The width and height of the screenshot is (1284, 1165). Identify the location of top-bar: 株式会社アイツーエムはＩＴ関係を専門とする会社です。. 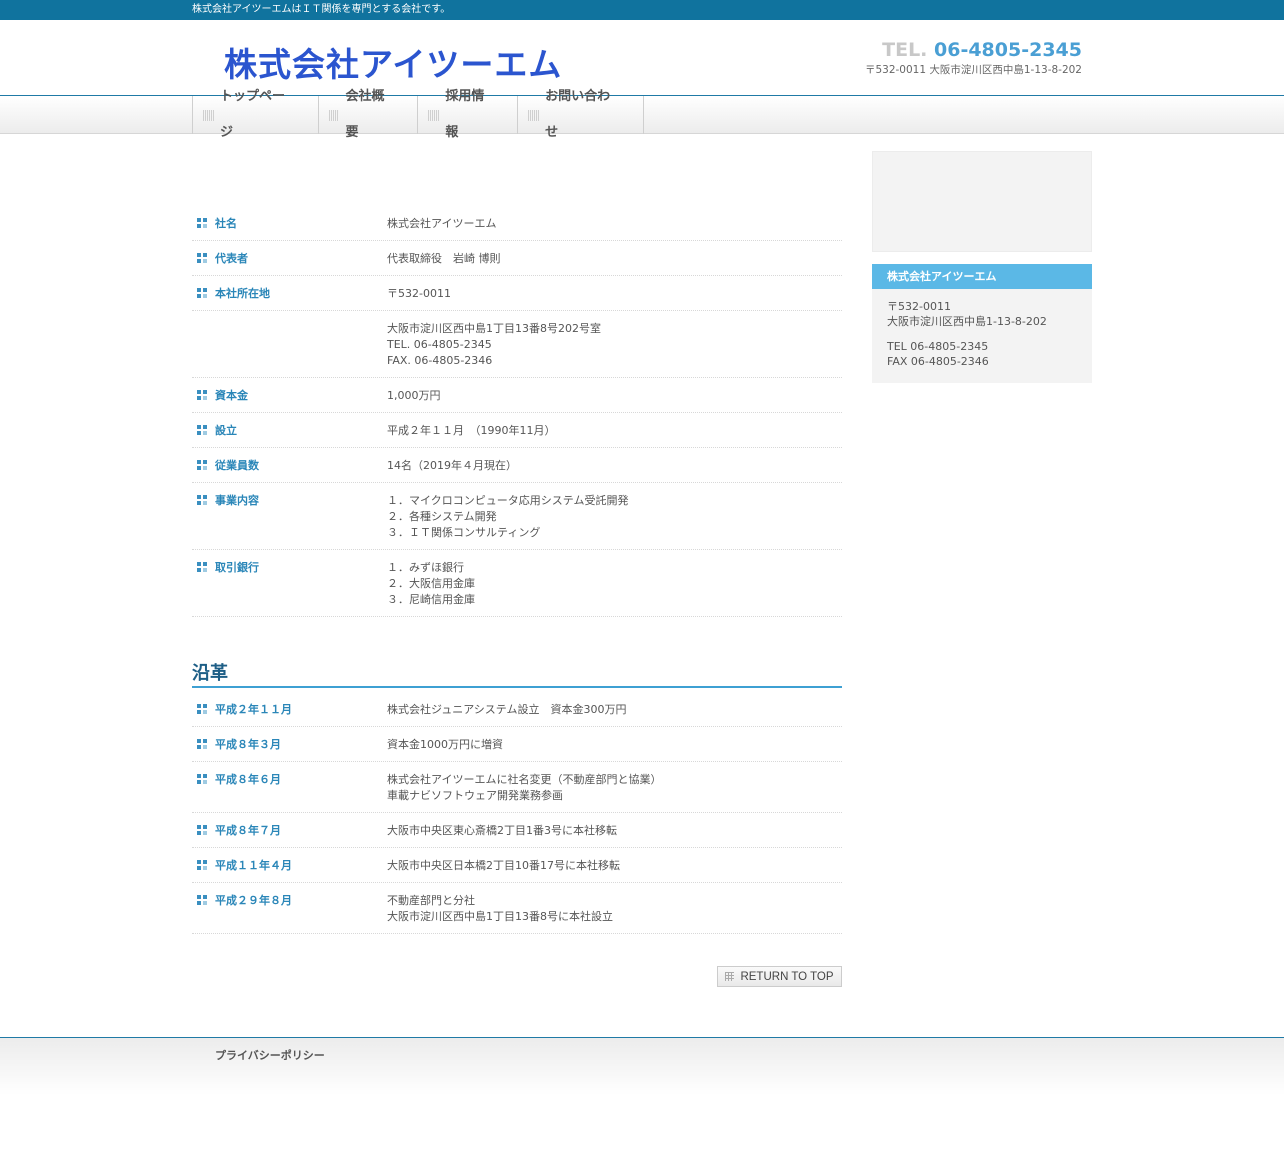
(642, 10).